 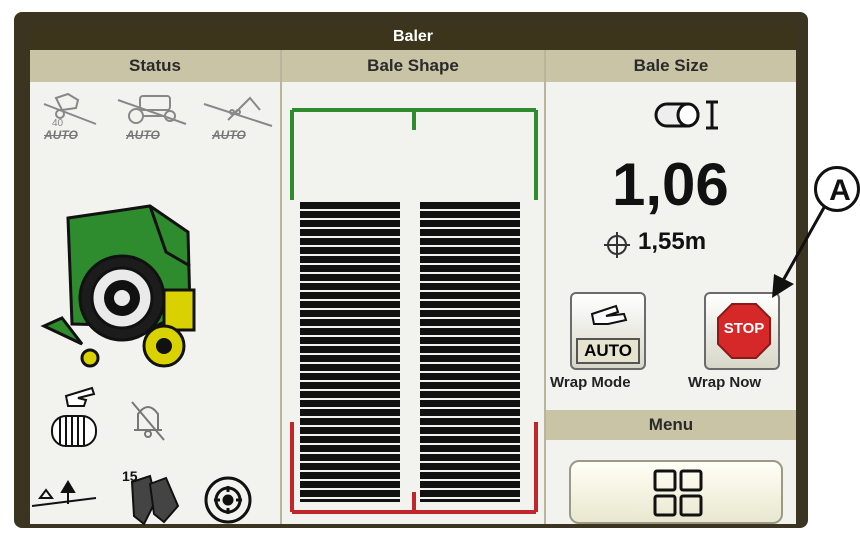 What do you see at coordinates (590, 382) in the screenshot?
I see `wrap-mode-label: Wrap Mode` at bounding box center [590, 382].